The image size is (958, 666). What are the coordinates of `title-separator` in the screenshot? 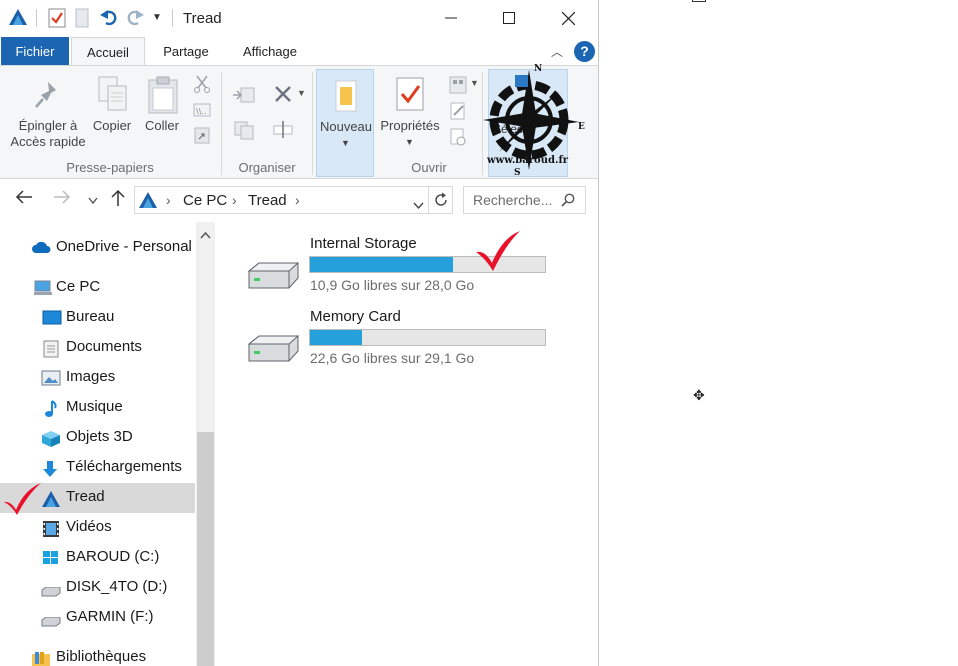 It's located at (172, 18).